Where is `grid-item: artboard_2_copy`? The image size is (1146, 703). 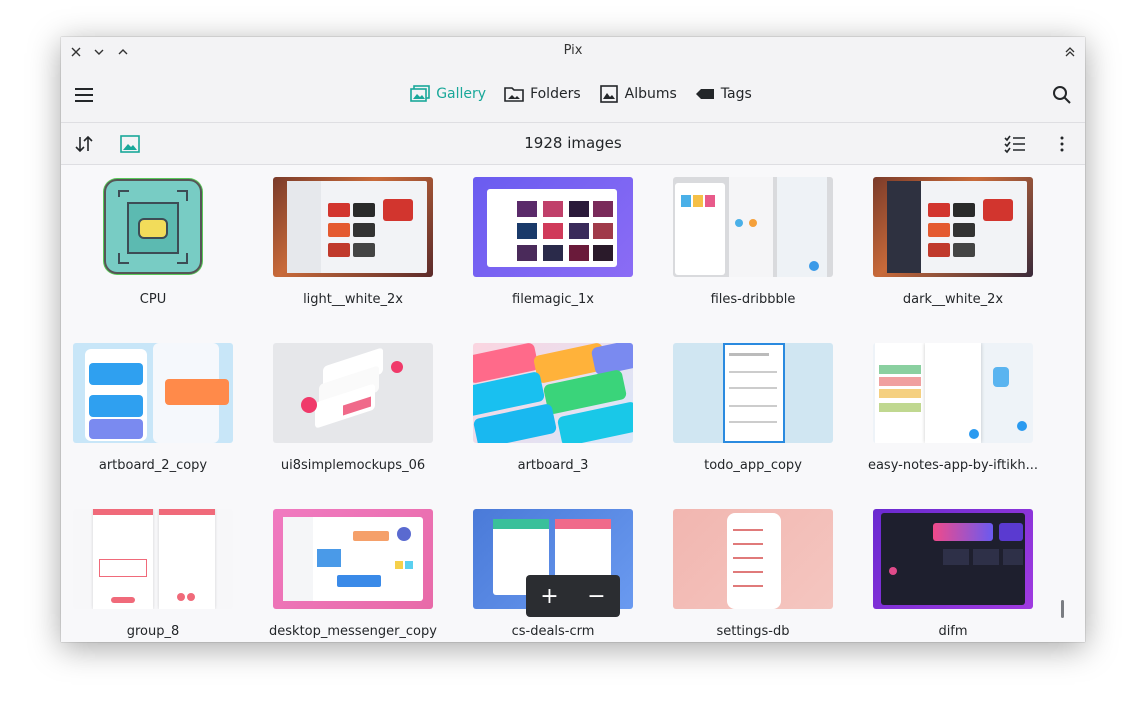 grid-item: artboard_2_copy is located at coordinates (153, 407).